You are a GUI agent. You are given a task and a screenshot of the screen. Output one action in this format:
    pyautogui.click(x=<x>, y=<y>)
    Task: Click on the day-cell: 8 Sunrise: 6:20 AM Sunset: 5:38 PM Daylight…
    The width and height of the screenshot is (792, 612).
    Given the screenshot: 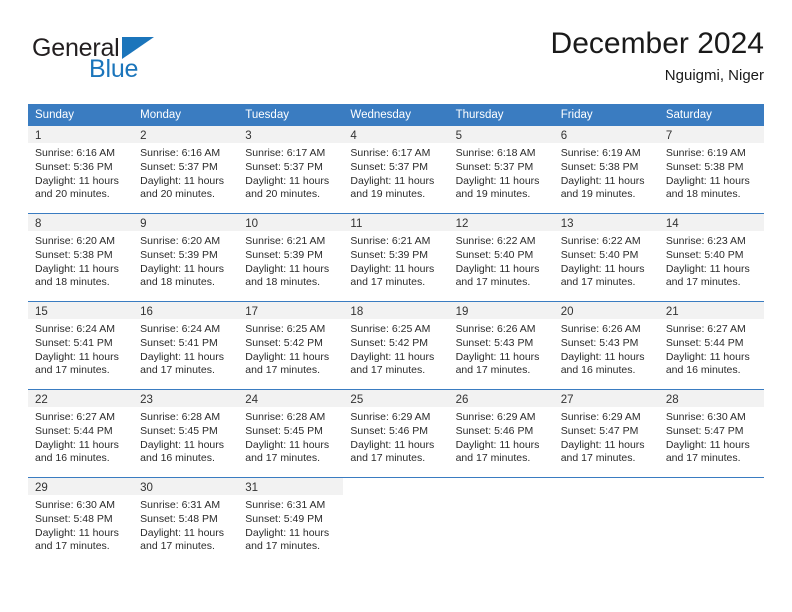 What is the action you would take?
    pyautogui.click(x=81, y=257)
    